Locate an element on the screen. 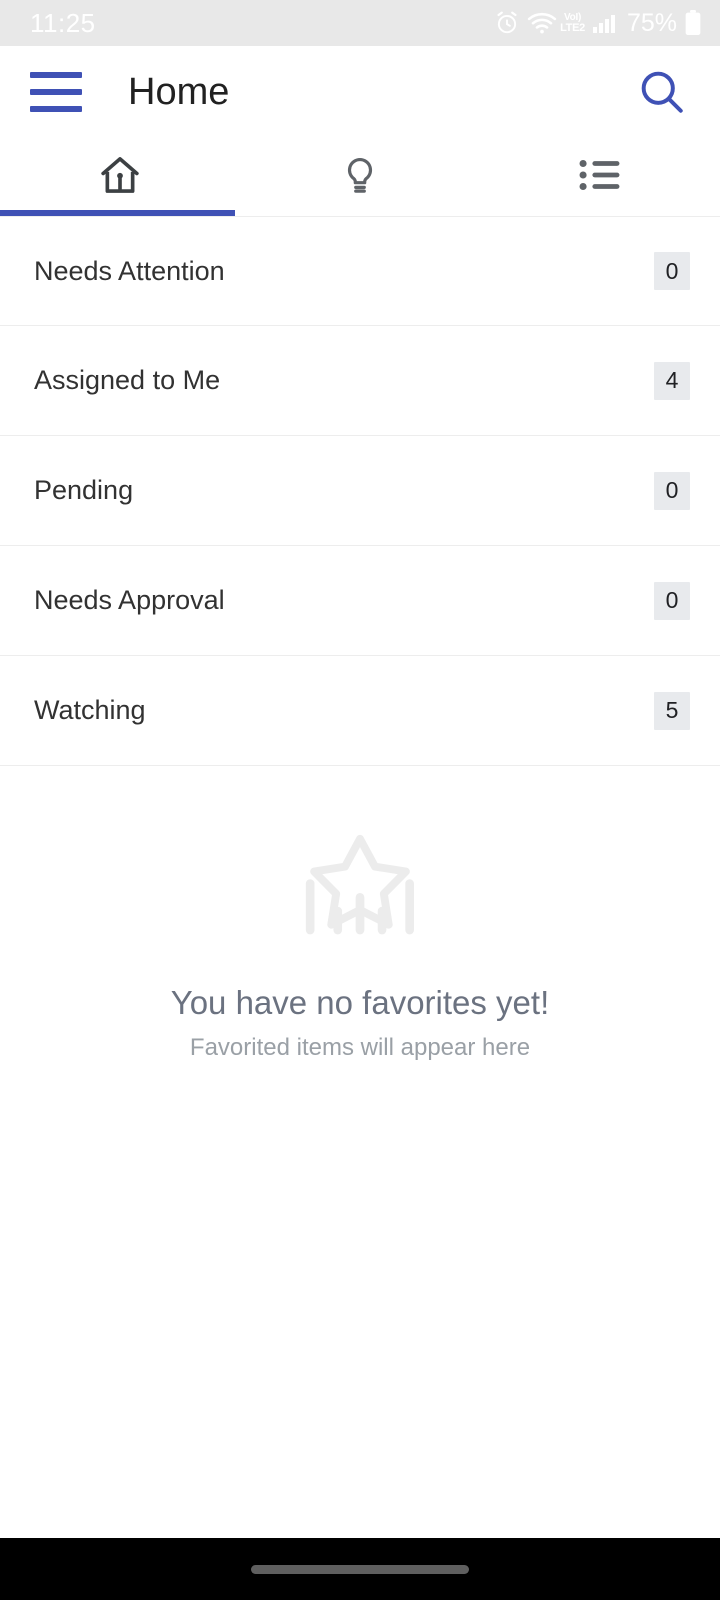  tab-lists is located at coordinates (600, 177).